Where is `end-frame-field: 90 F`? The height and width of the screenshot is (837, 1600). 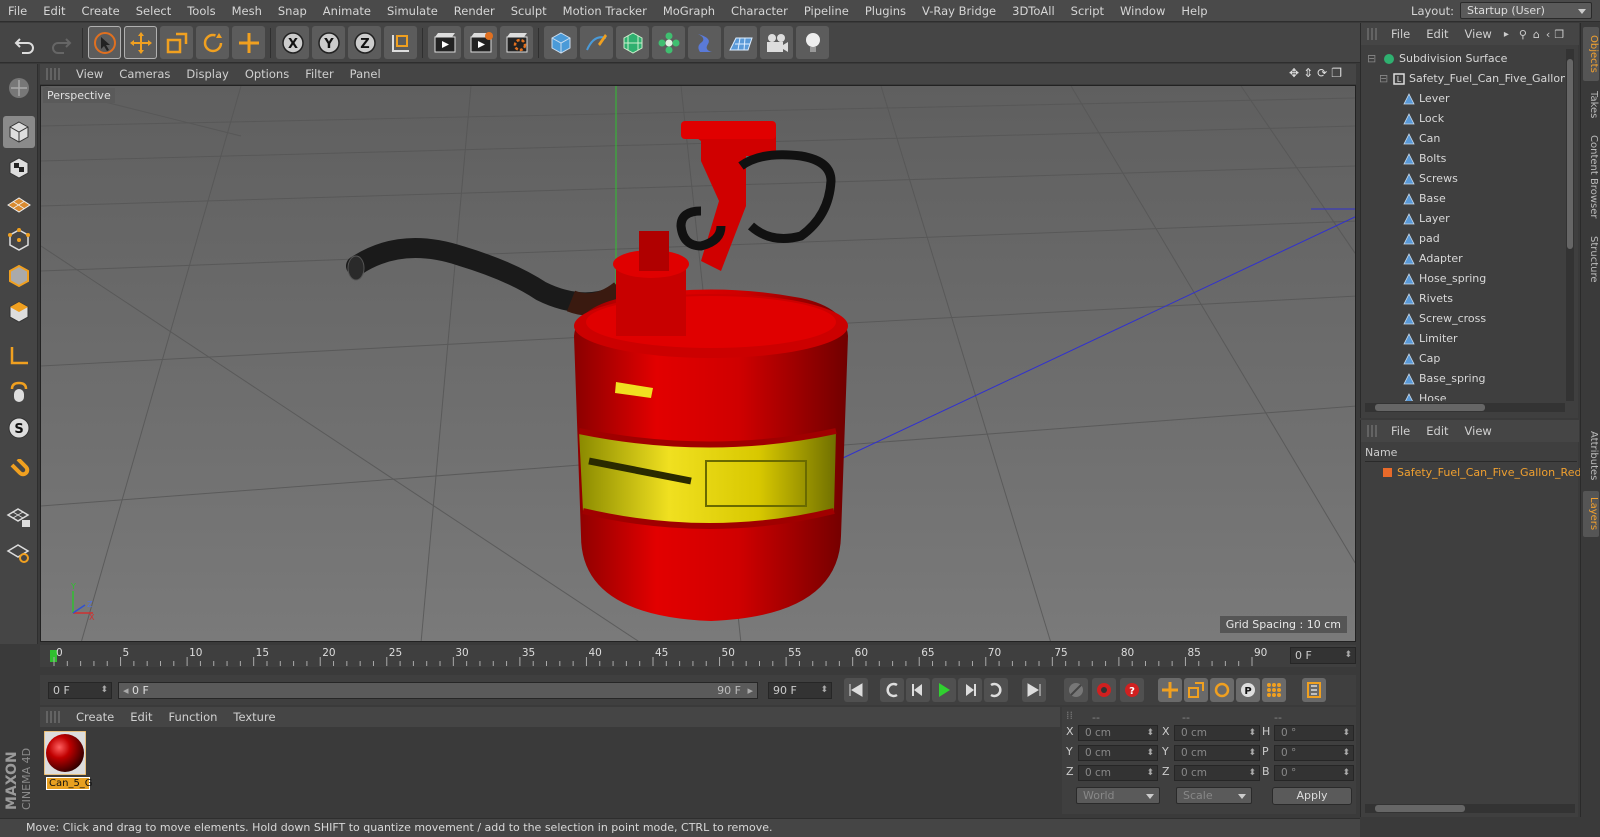 end-frame-field: 90 F is located at coordinates (800, 690).